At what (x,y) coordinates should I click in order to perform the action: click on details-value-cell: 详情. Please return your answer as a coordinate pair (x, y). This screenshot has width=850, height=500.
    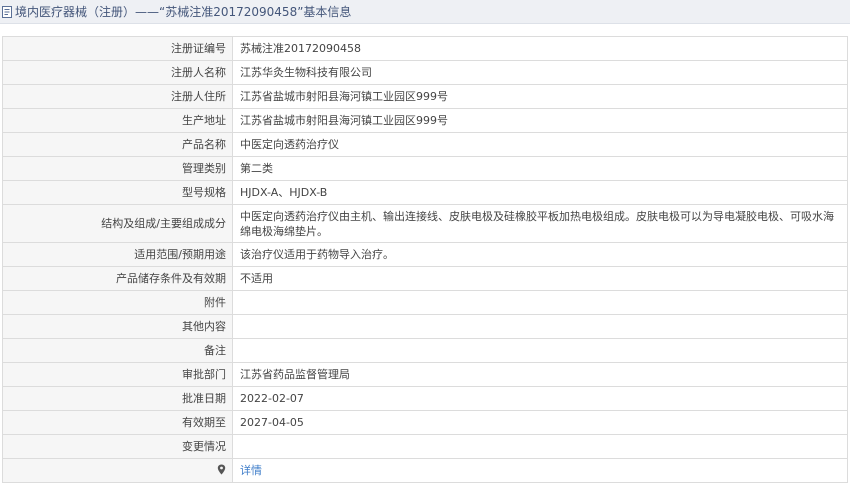
    Looking at the image, I should click on (540, 470).